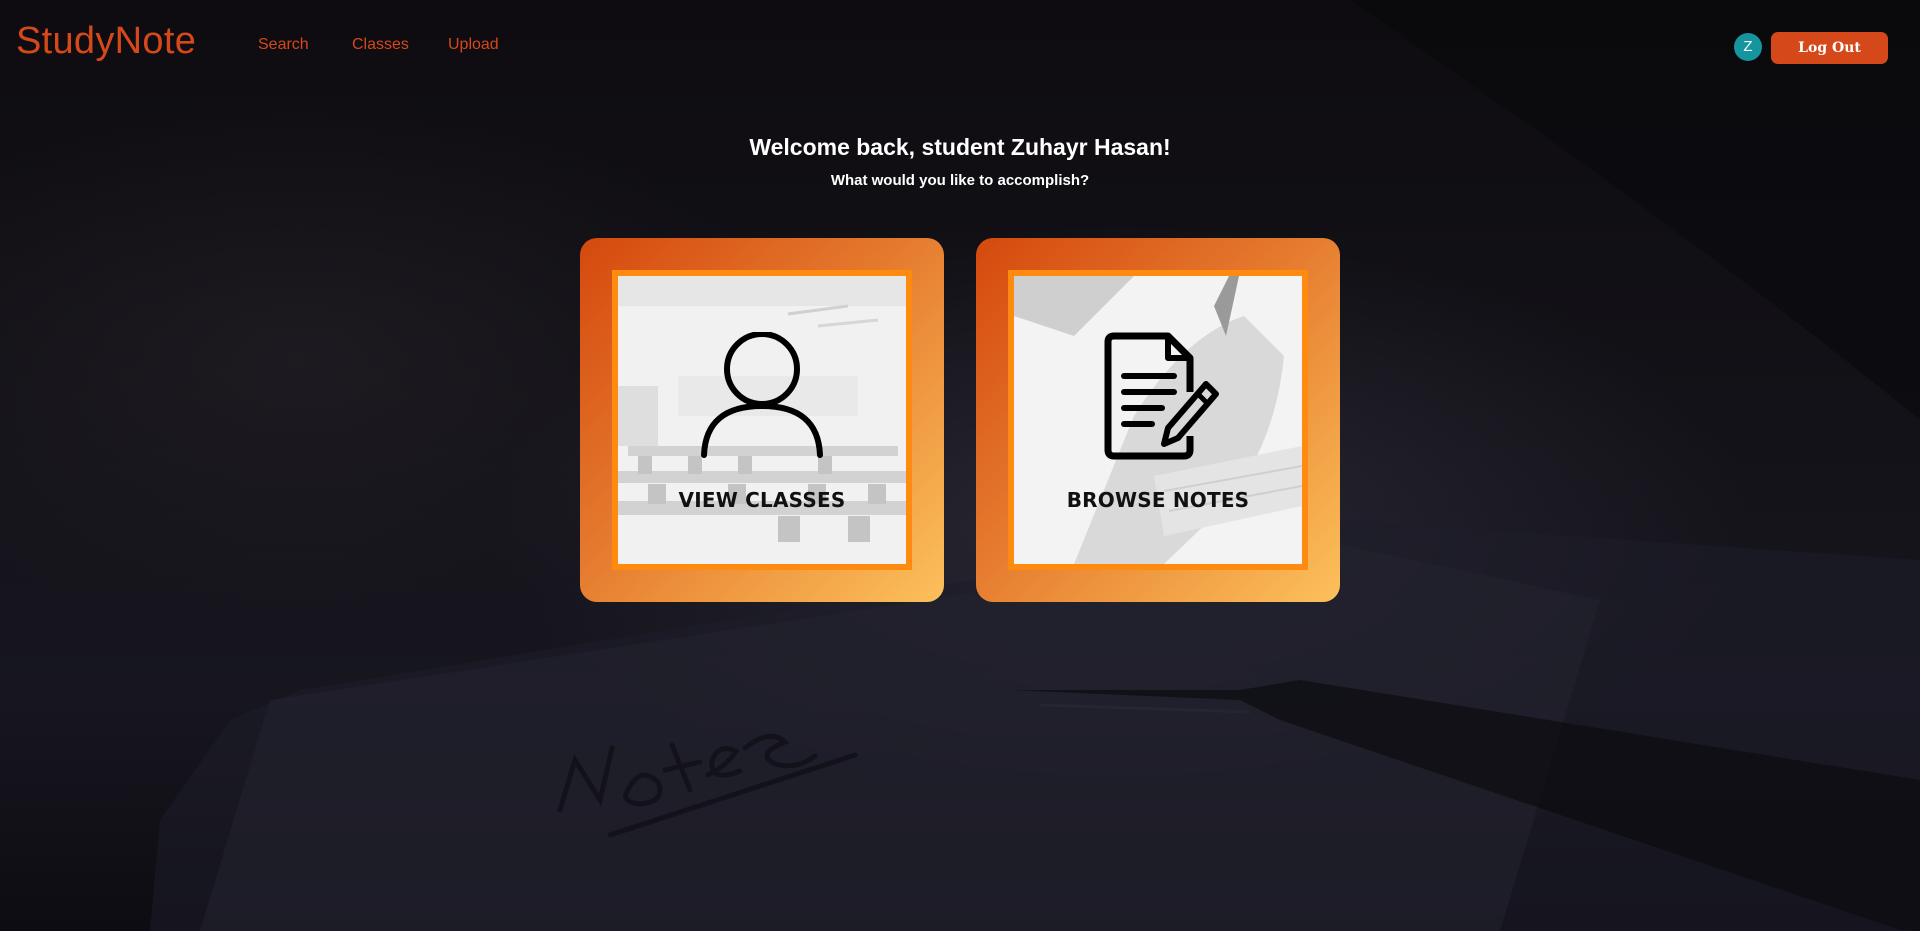 This screenshot has width=1920, height=931. I want to click on nav-classes: Classes, so click(380, 45).